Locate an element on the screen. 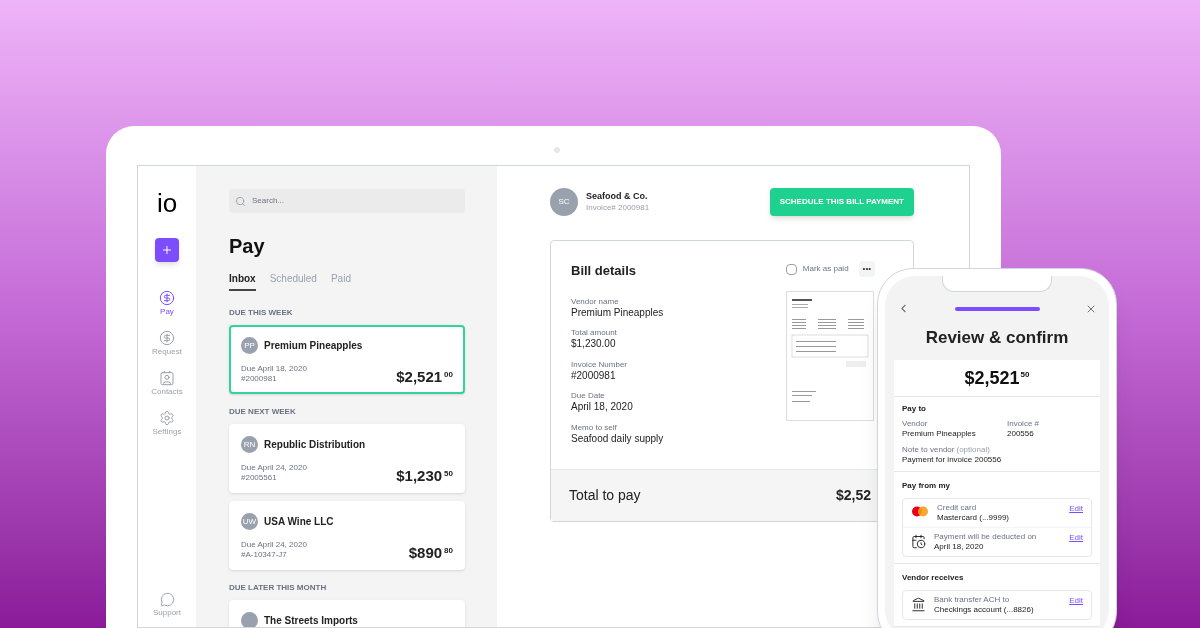 This screenshot has height=628, width=1200. add-button is located at coordinates (167, 250).